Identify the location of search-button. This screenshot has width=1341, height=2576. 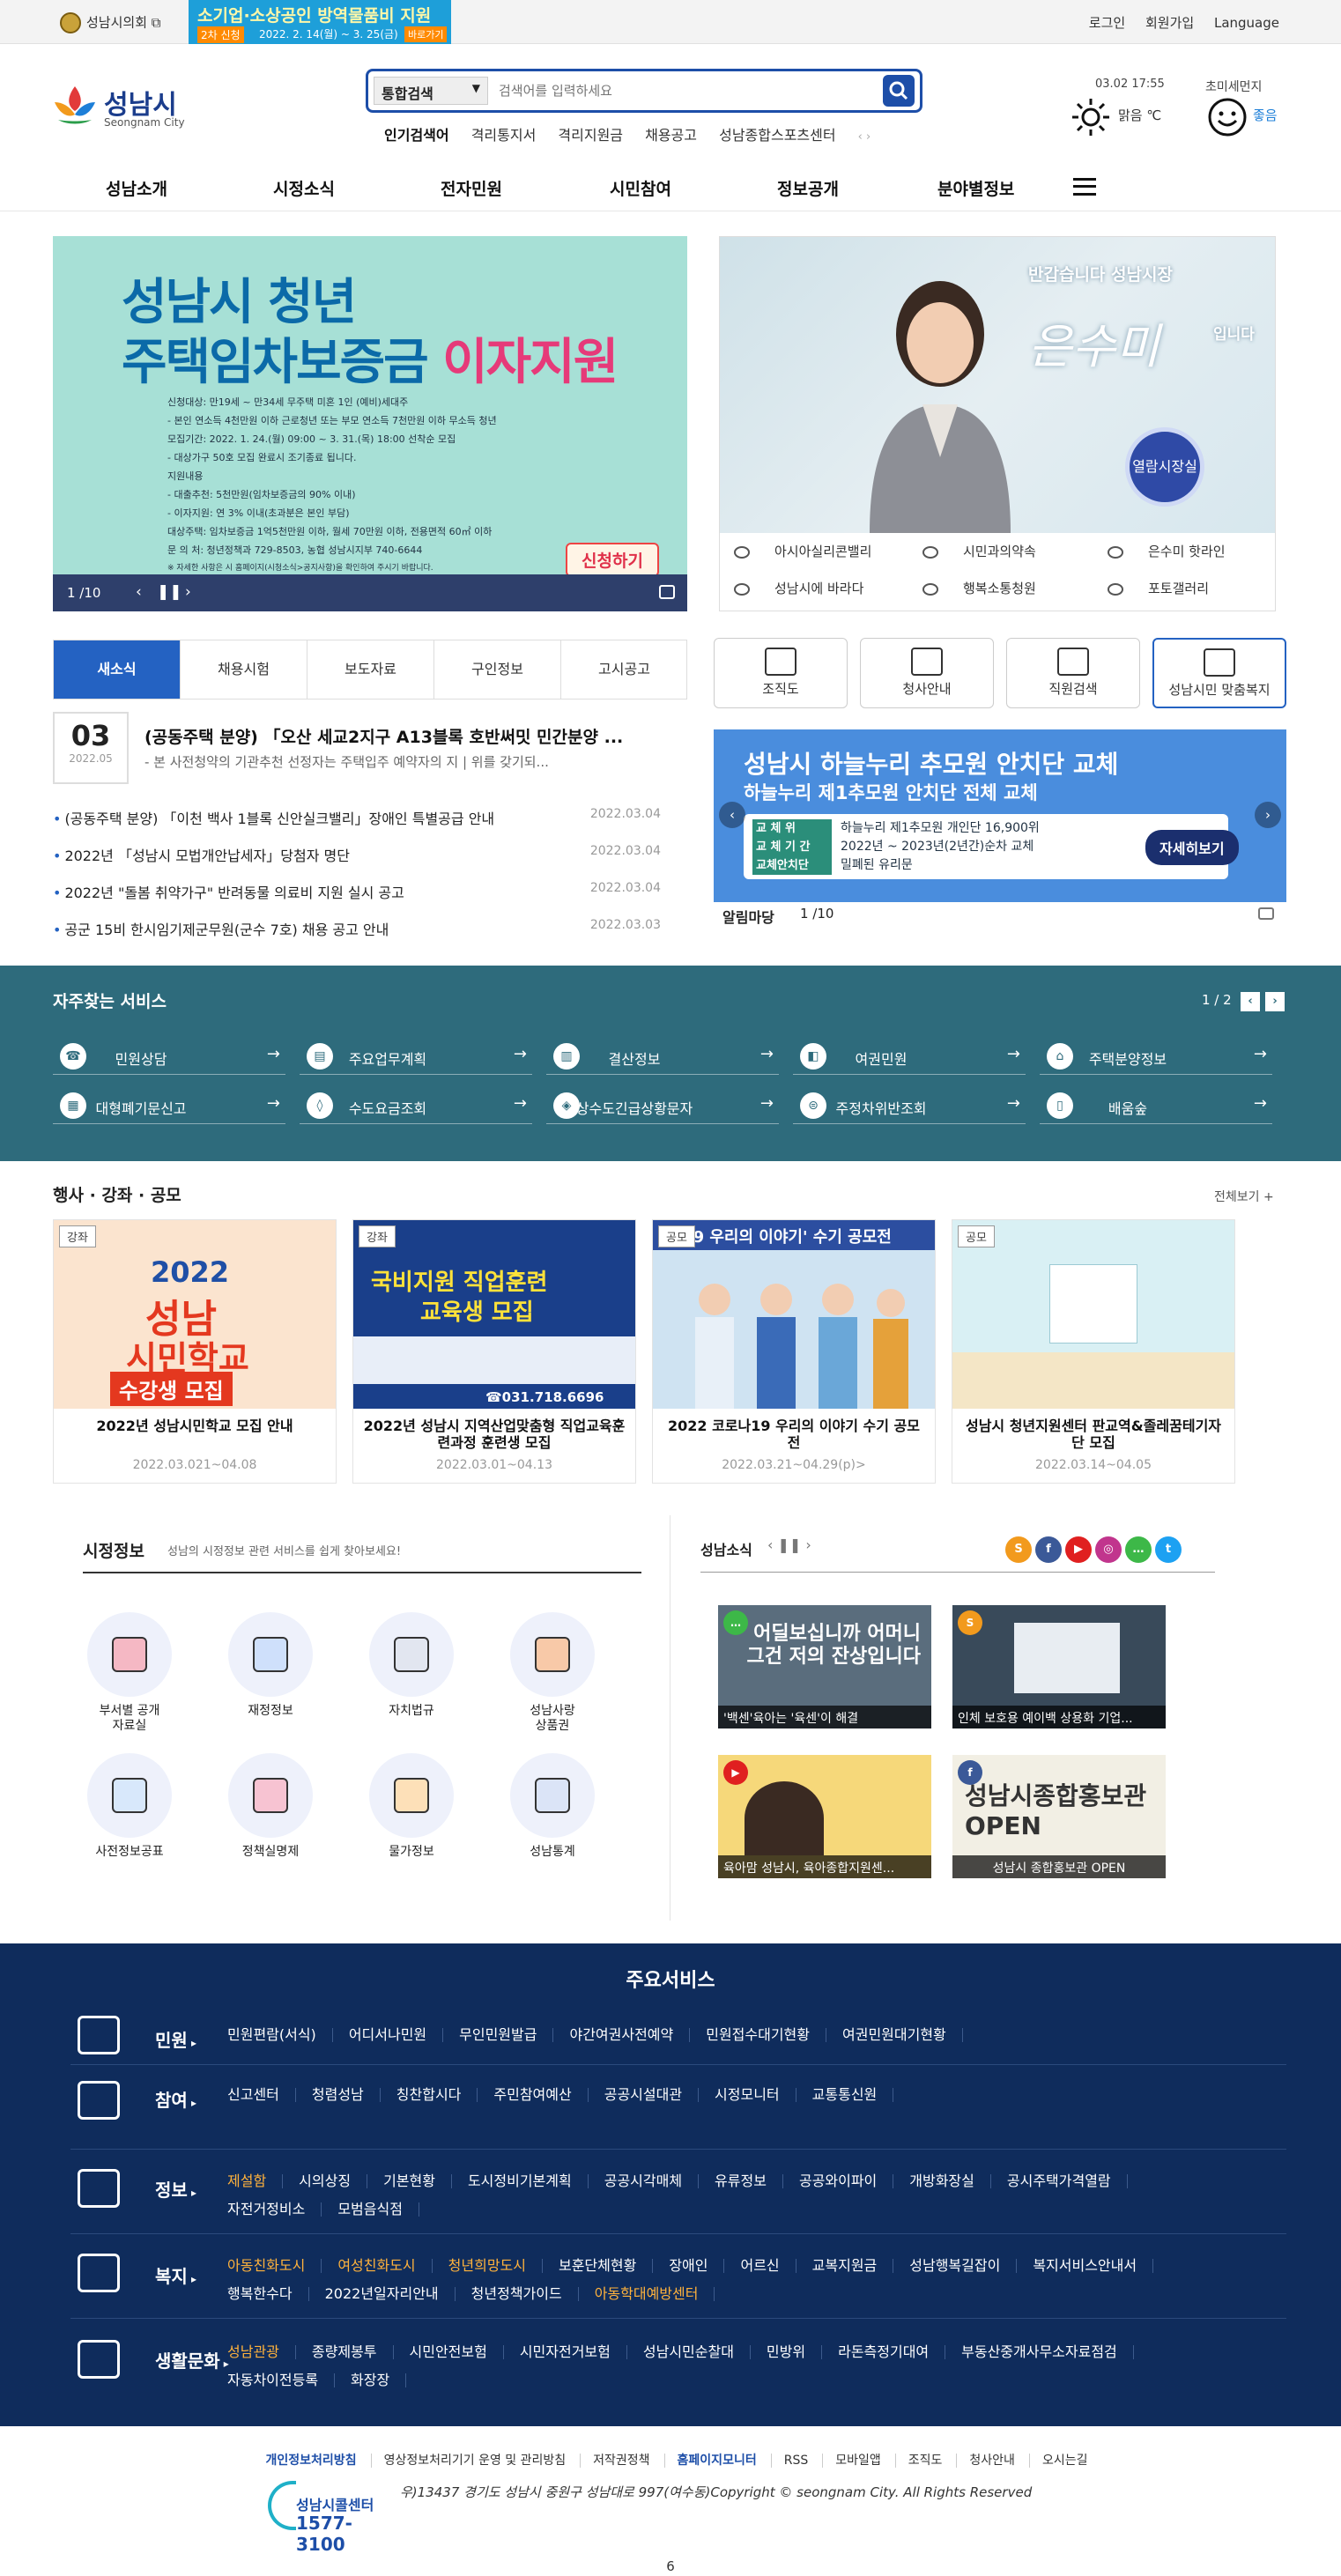
(899, 91).